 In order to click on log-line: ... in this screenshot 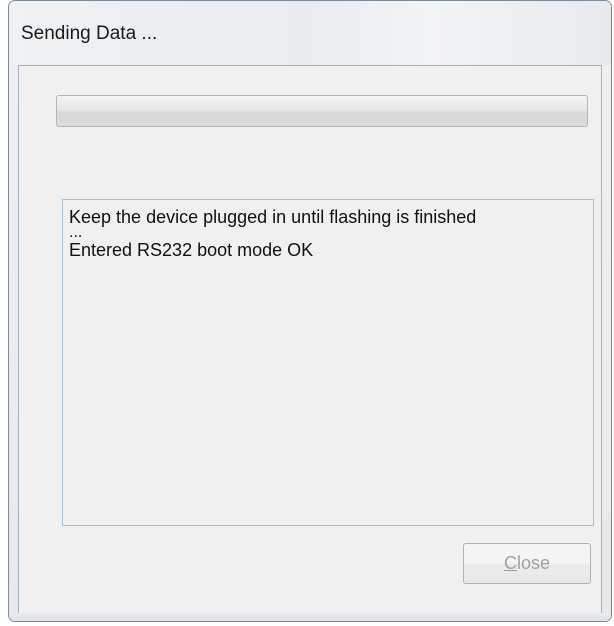, I will do `click(76, 232)`.